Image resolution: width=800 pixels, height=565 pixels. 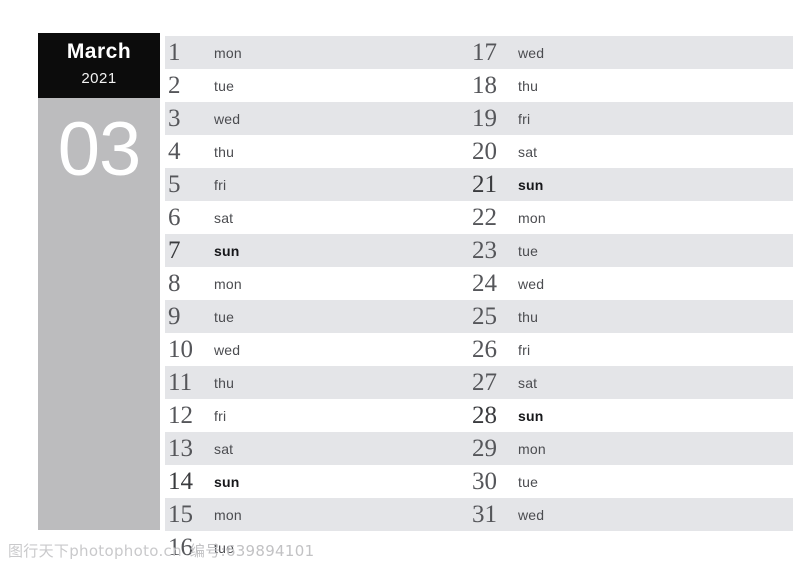 I want to click on day-number: 8, so click(x=174, y=283).